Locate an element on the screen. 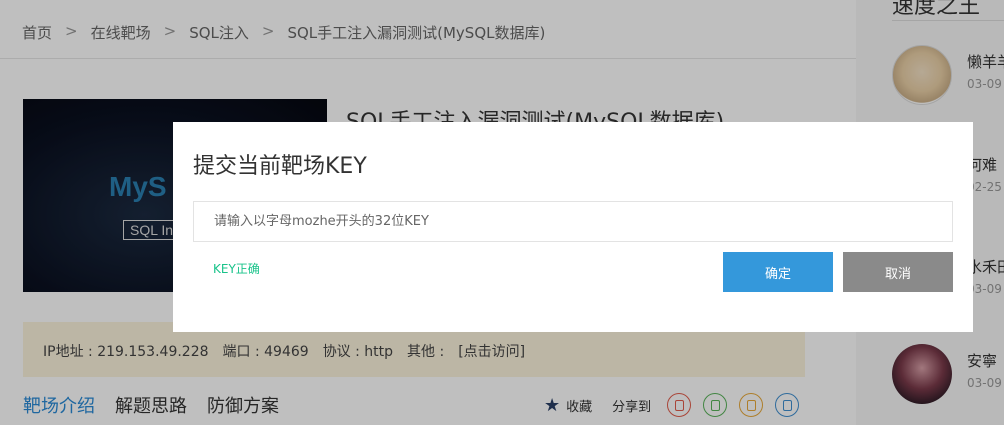 The image size is (1004, 425). key-status-message: KEY正确 is located at coordinates (236, 269).